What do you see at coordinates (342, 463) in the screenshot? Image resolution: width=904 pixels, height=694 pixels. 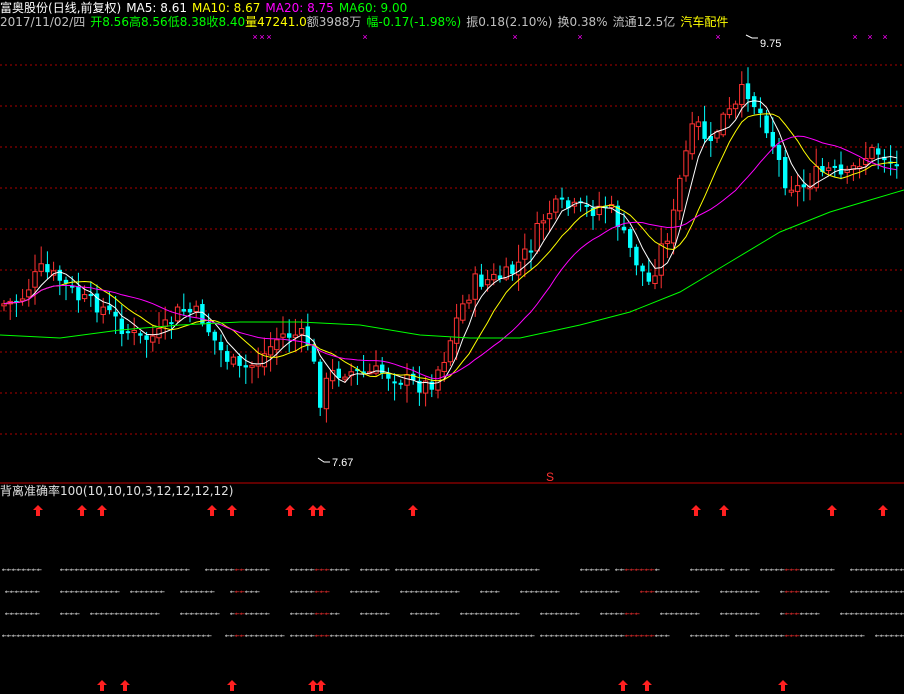 I see `low-price-label: 7.67` at bounding box center [342, 463].